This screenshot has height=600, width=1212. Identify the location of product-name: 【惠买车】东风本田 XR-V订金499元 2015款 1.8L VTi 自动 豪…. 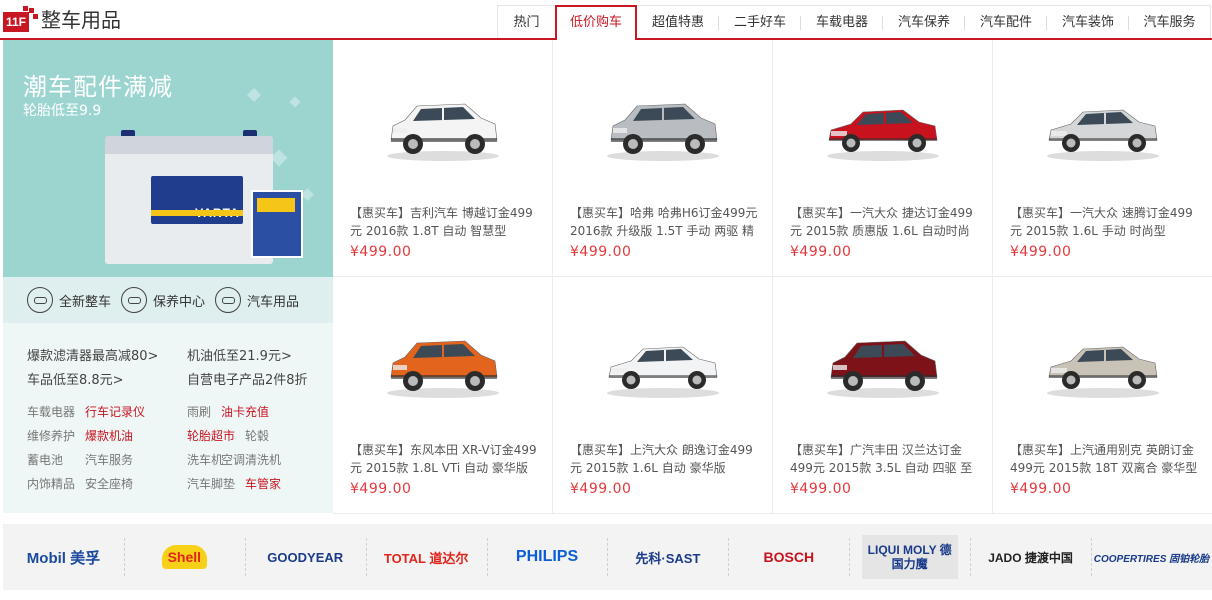
(445, 459).